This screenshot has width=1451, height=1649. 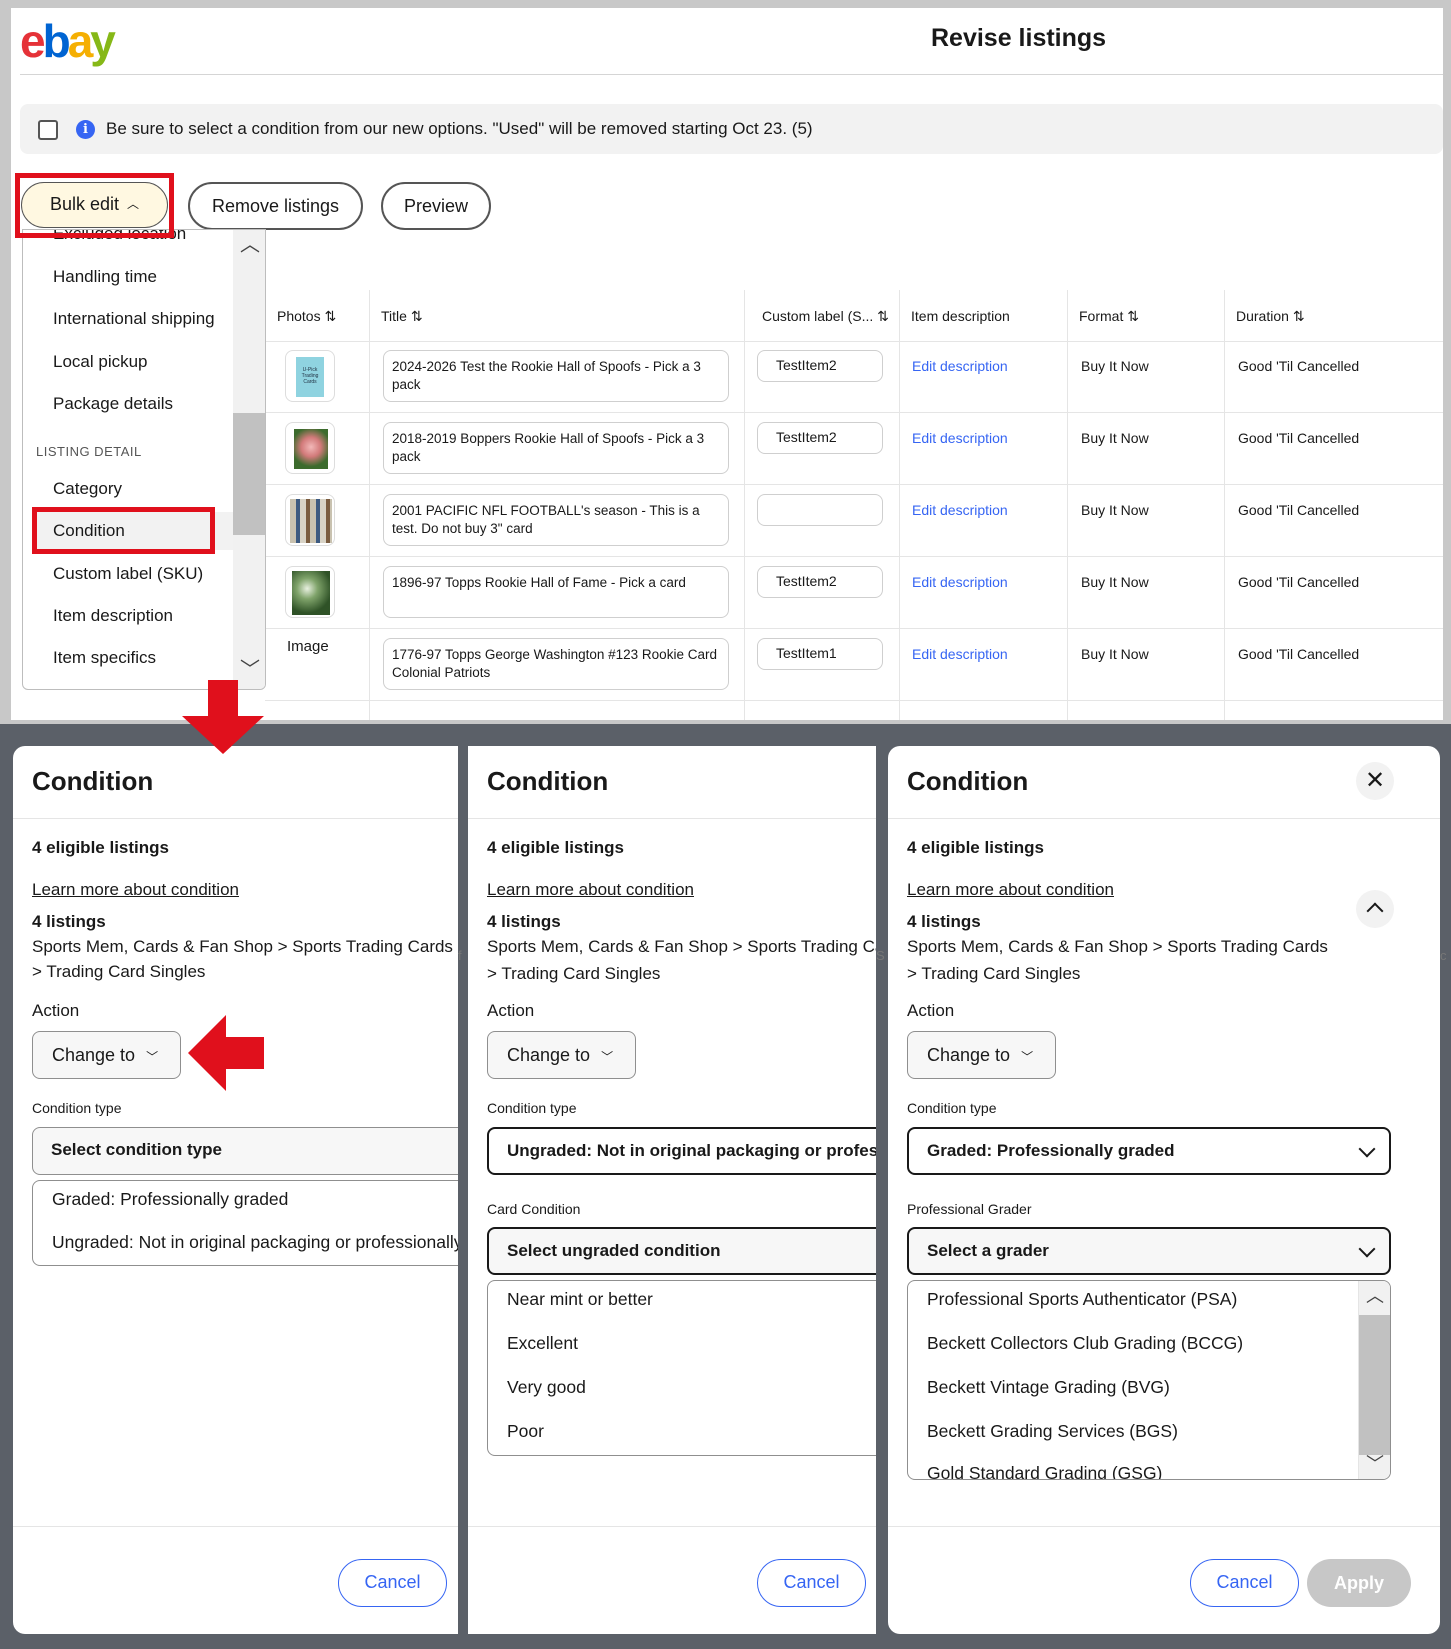 I want to click on option-graded: Graded: Professionally graded, so click(x=170, y=1199).